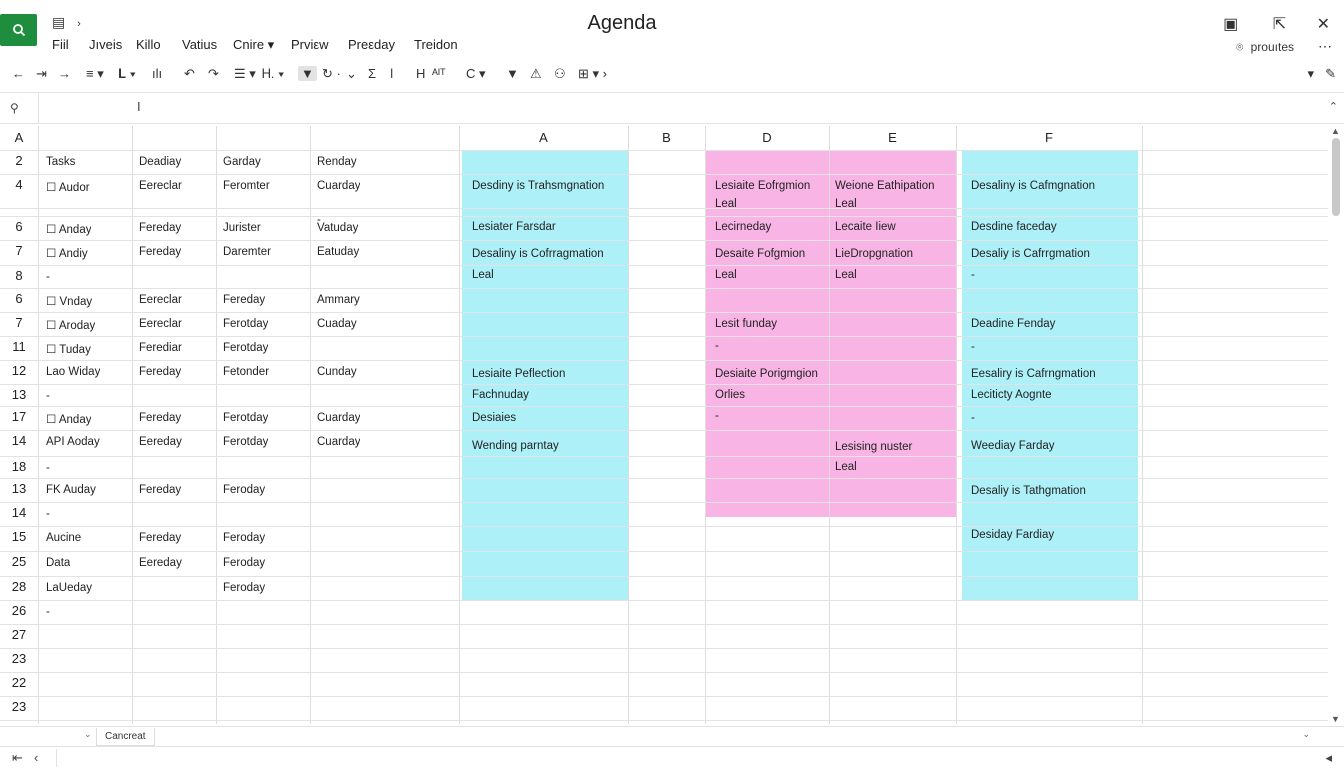 This screenshot has width=1344, height=769. I want to click on table-cell: Fetonder, so click(246, 372).